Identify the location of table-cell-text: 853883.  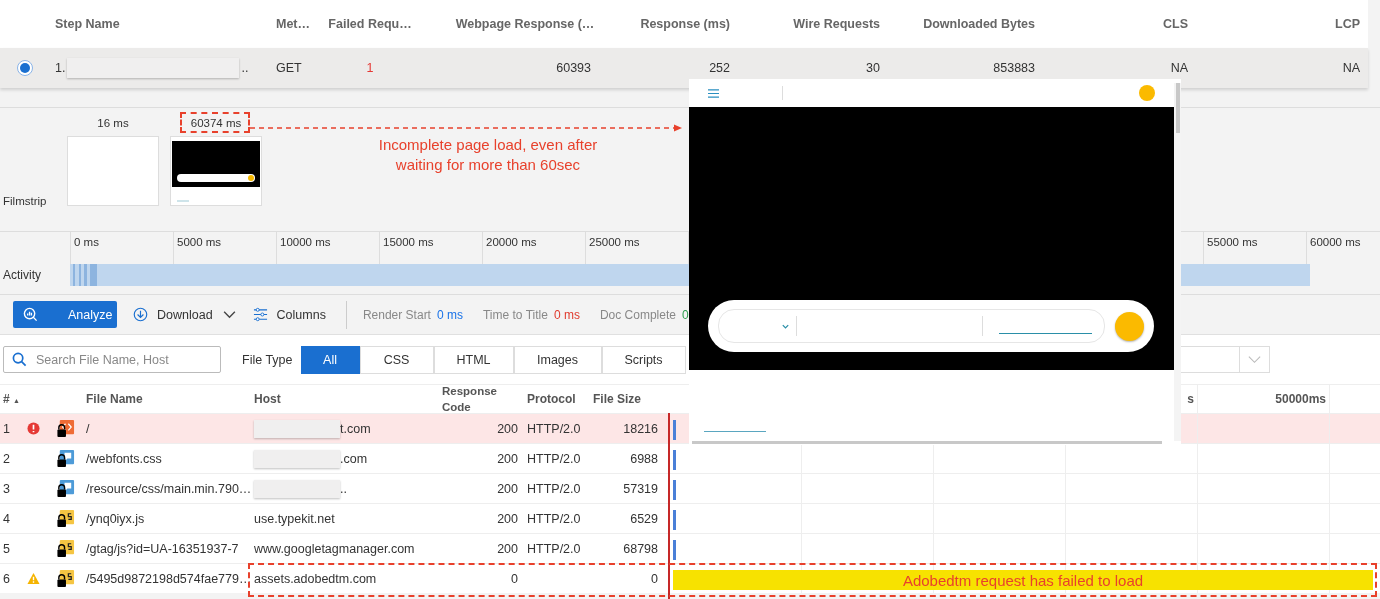
(1013, 68).